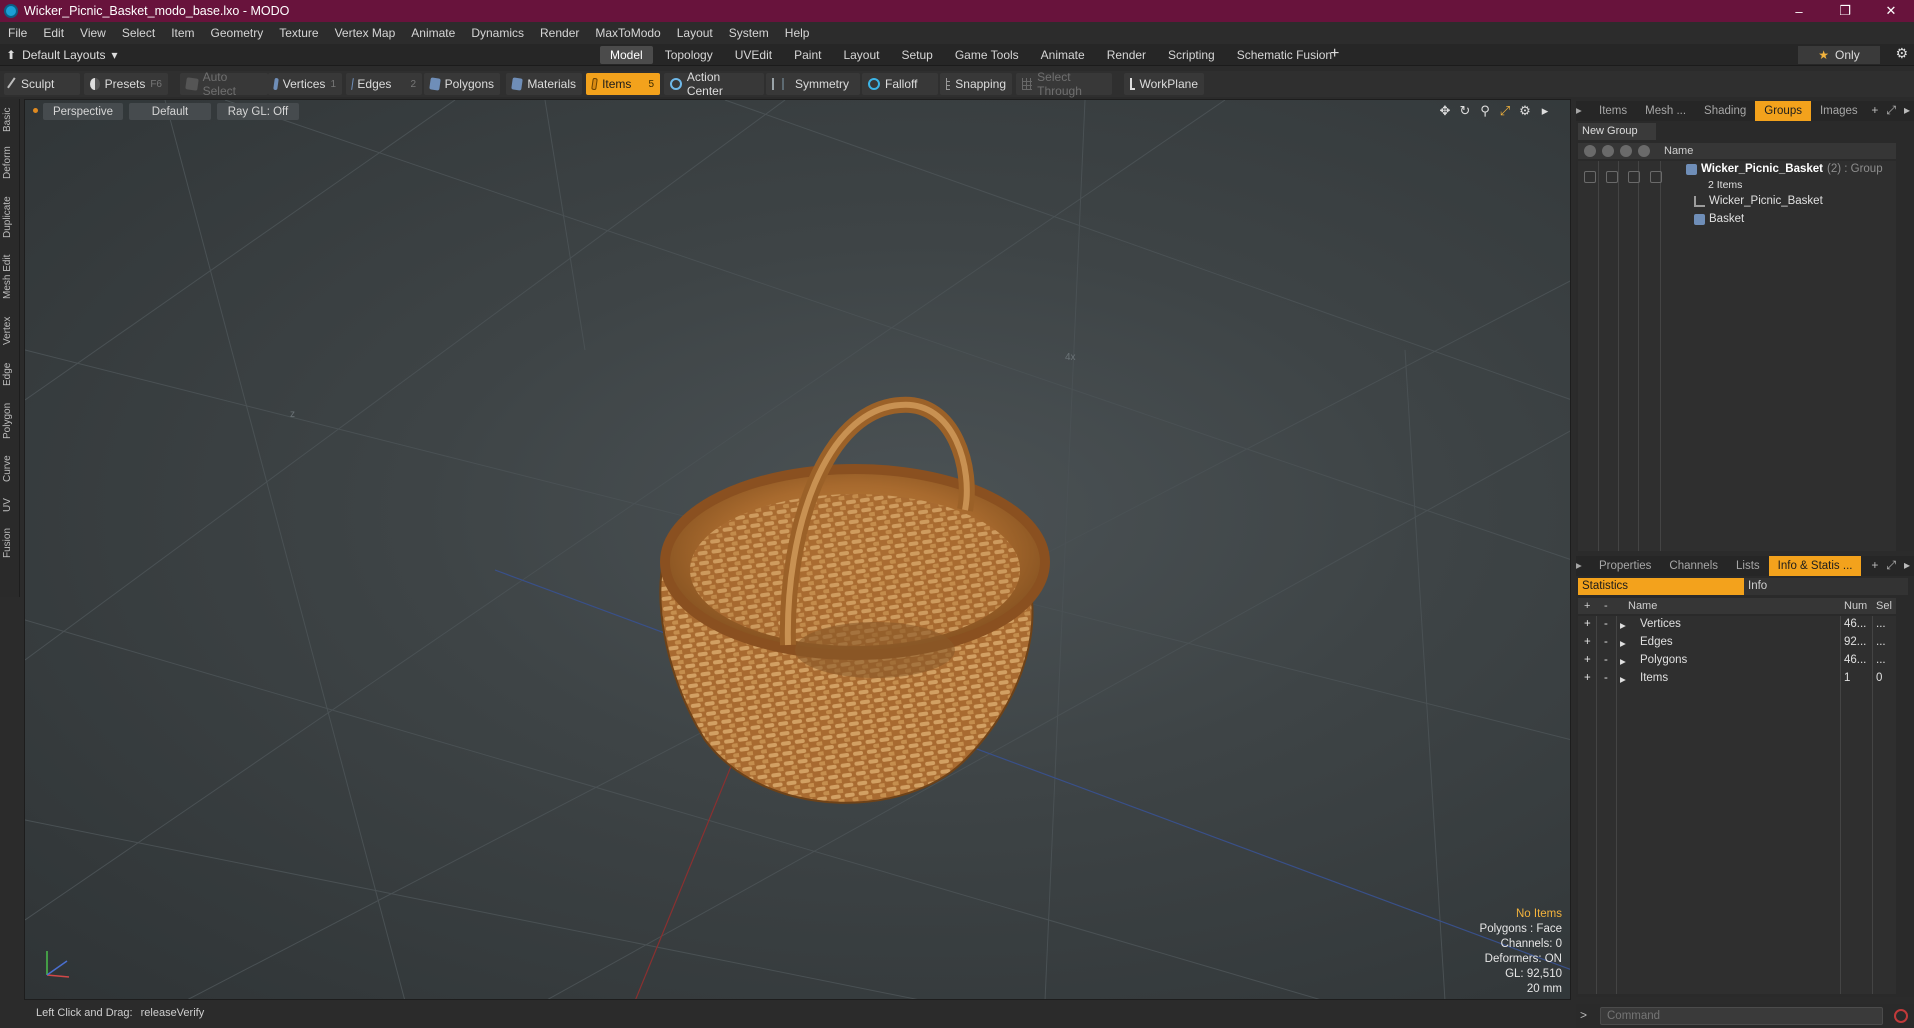 Image resolution: width=1914 pixels, height=1028 pixels. I want to click on lock-icon, so click(1626, 151).